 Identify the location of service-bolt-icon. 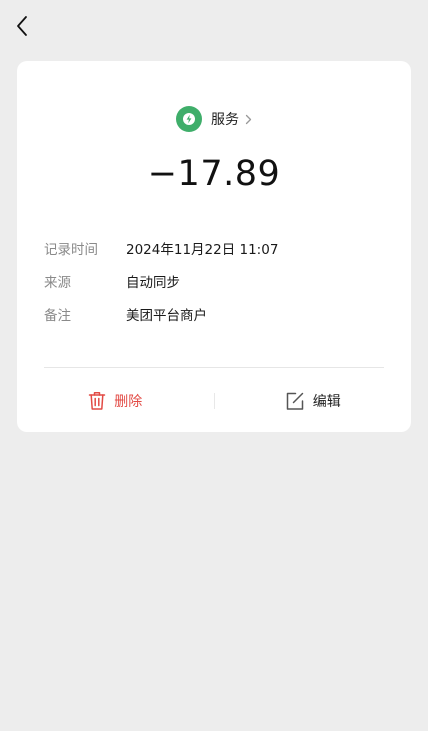
(189, 119).